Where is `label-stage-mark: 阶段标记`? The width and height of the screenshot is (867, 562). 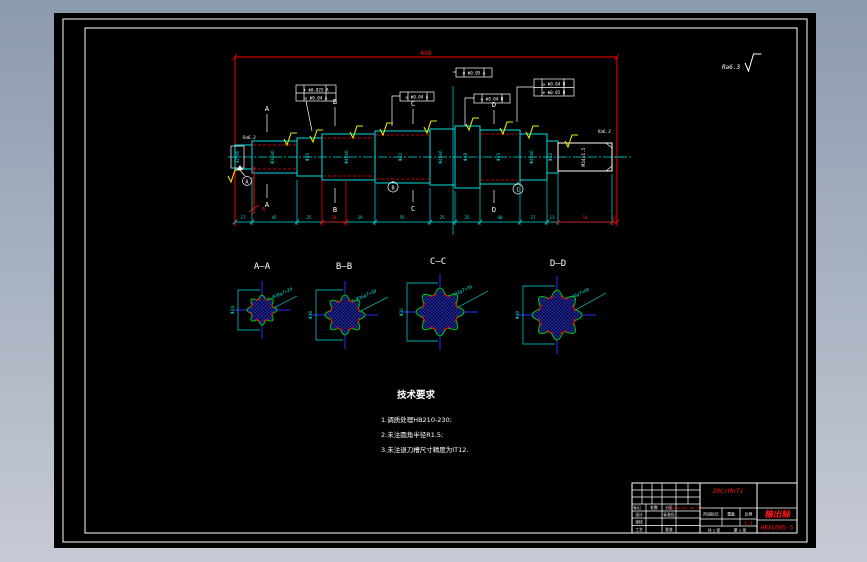 label-stage-mark: 阶段标记 is located at coordinates (710, 514).